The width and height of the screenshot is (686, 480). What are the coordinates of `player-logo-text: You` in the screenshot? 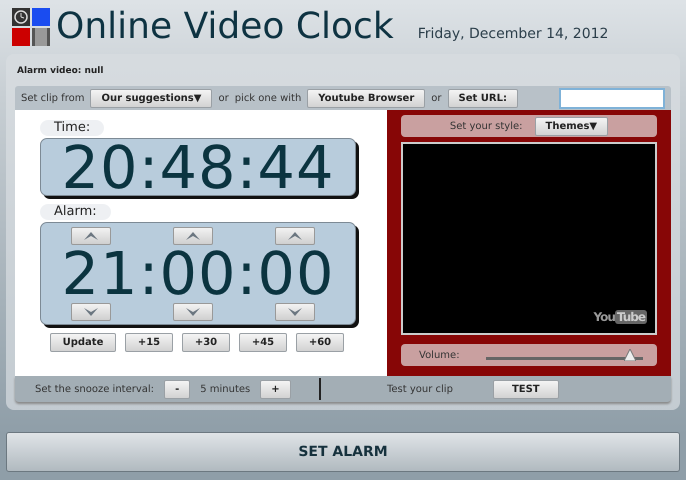 It's located at (604, 317).